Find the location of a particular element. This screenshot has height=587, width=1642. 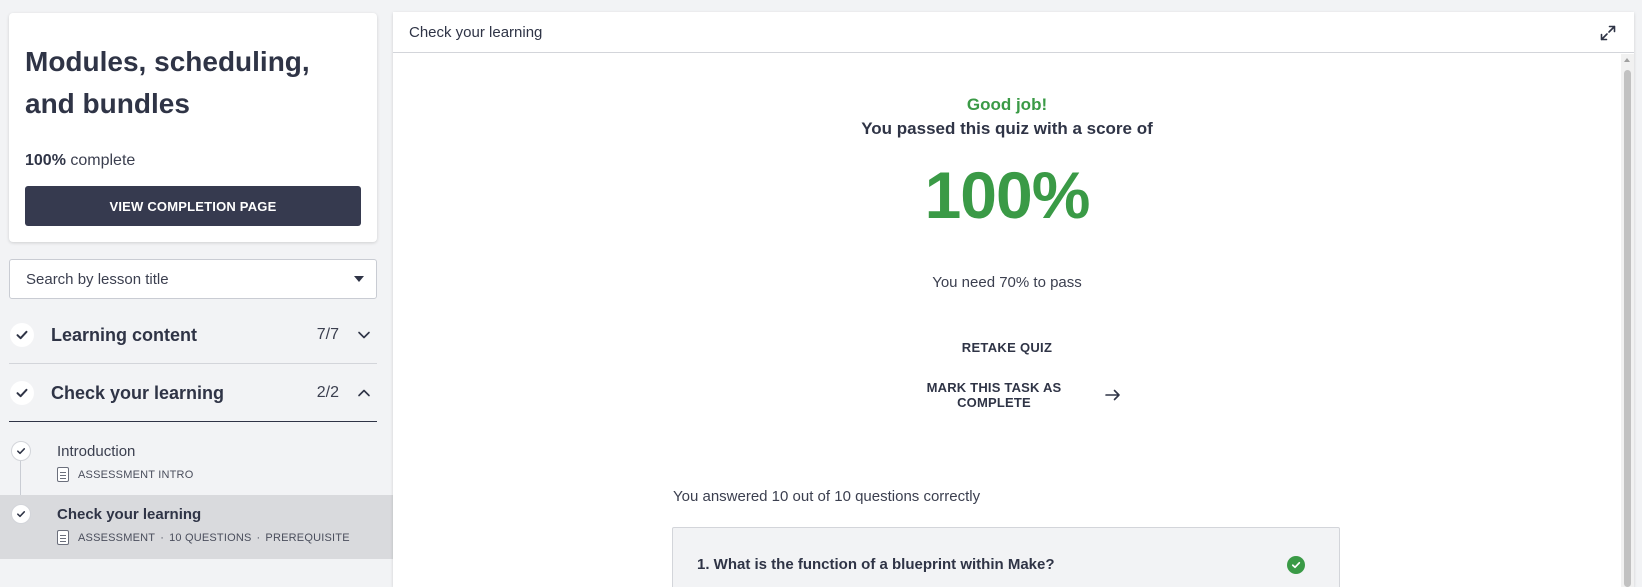

scrollbar is located at coordinates (1627, 320).